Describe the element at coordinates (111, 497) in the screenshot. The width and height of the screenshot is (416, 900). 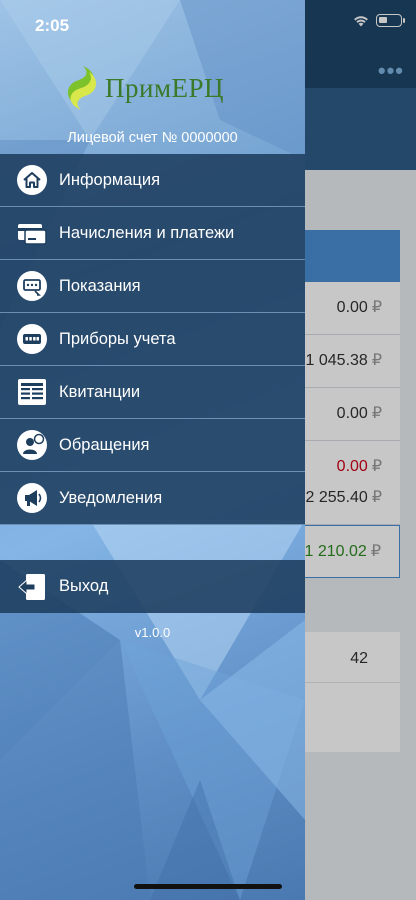
I see `menu-label: Уведомления` at that location.